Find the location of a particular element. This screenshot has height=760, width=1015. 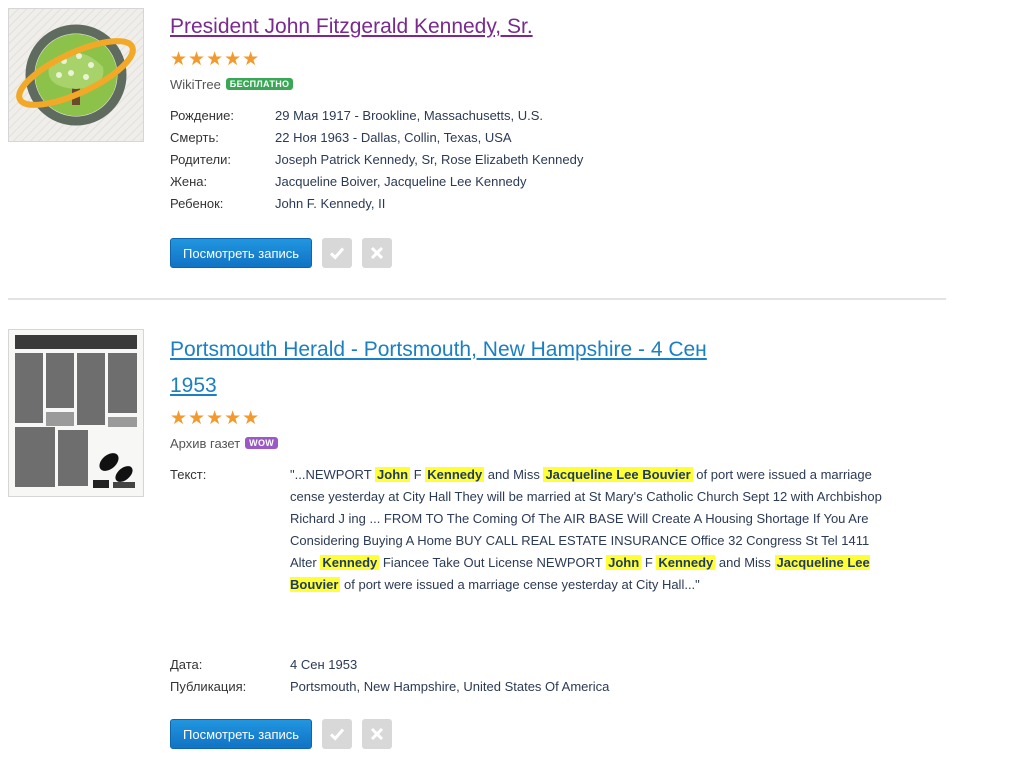

text-segment: "...NEWPORT is located at coordinates (333, 474).